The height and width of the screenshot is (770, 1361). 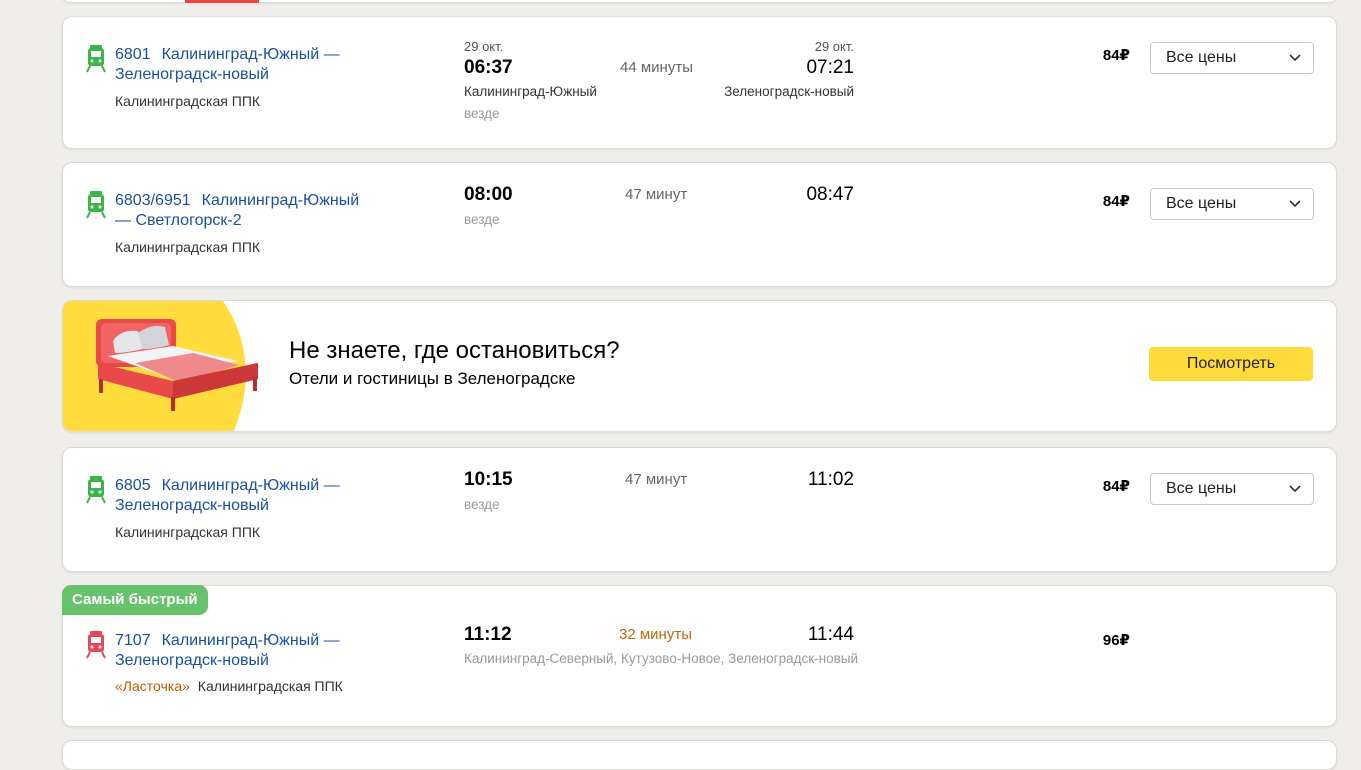 What do you see at coordinates (488, 67) in the screenshot?
I see `departure-time: 06:37` at bounding box center [488, 67].